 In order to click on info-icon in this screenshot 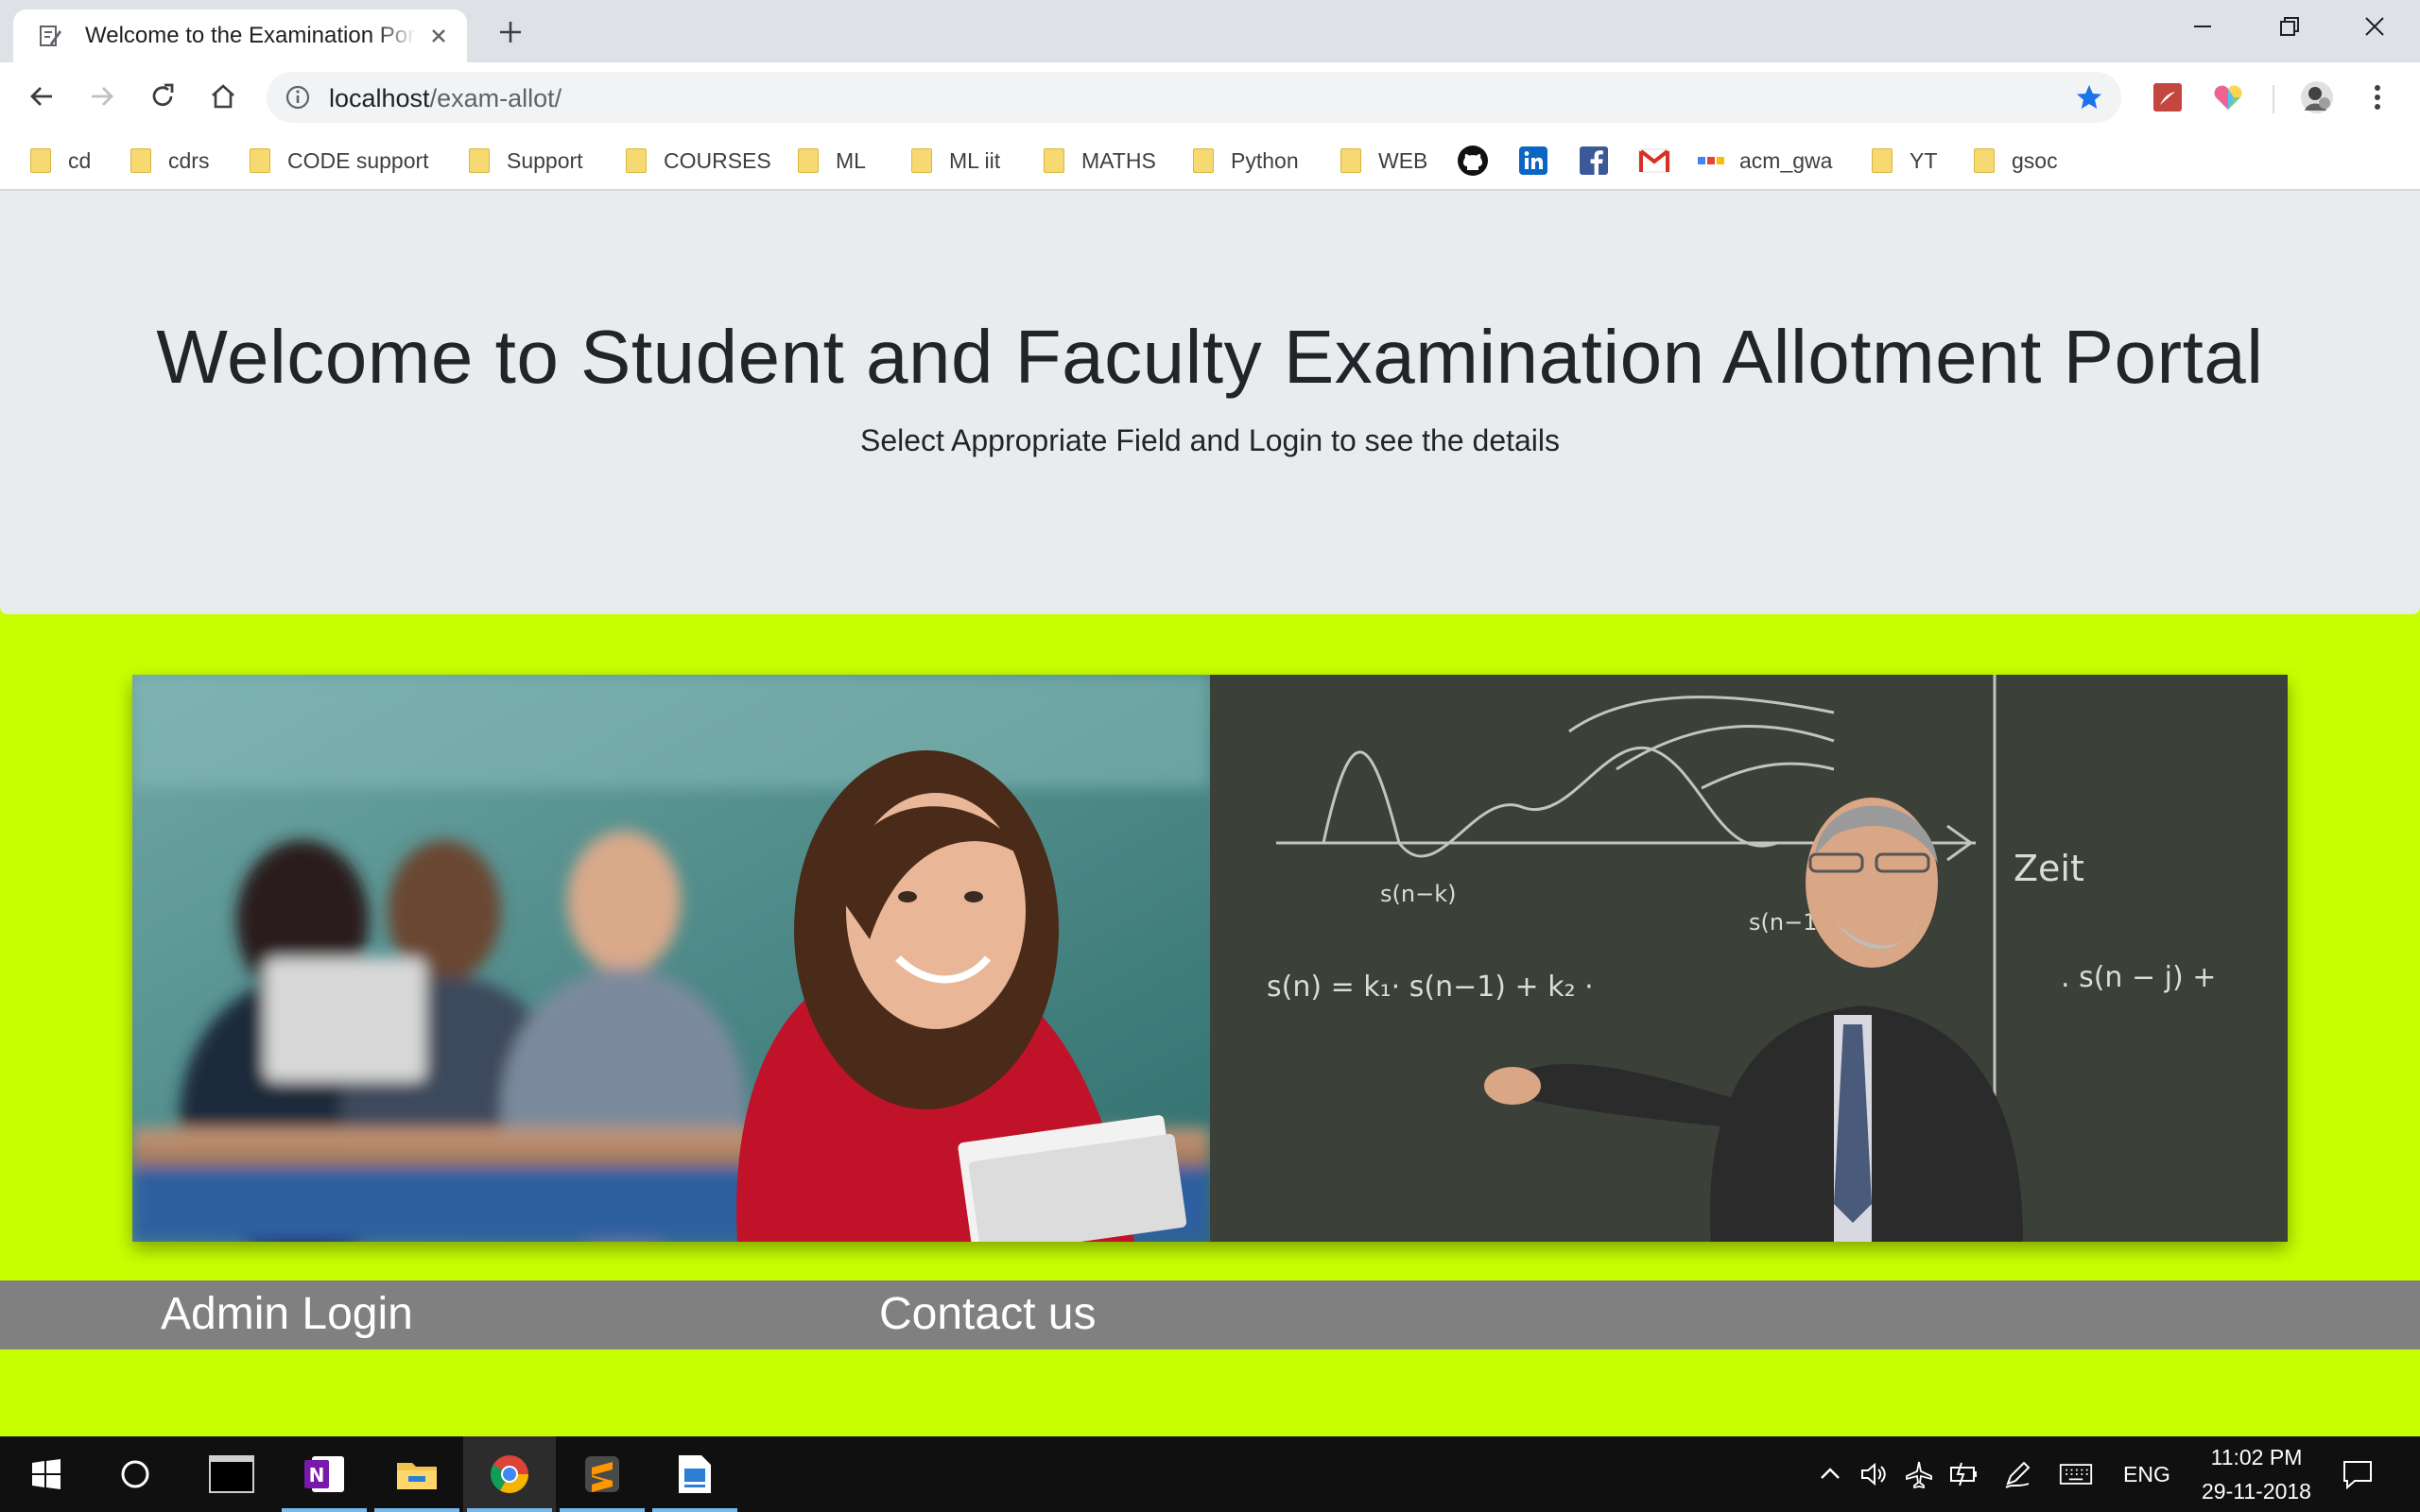, I will do `click(298, 97)`.